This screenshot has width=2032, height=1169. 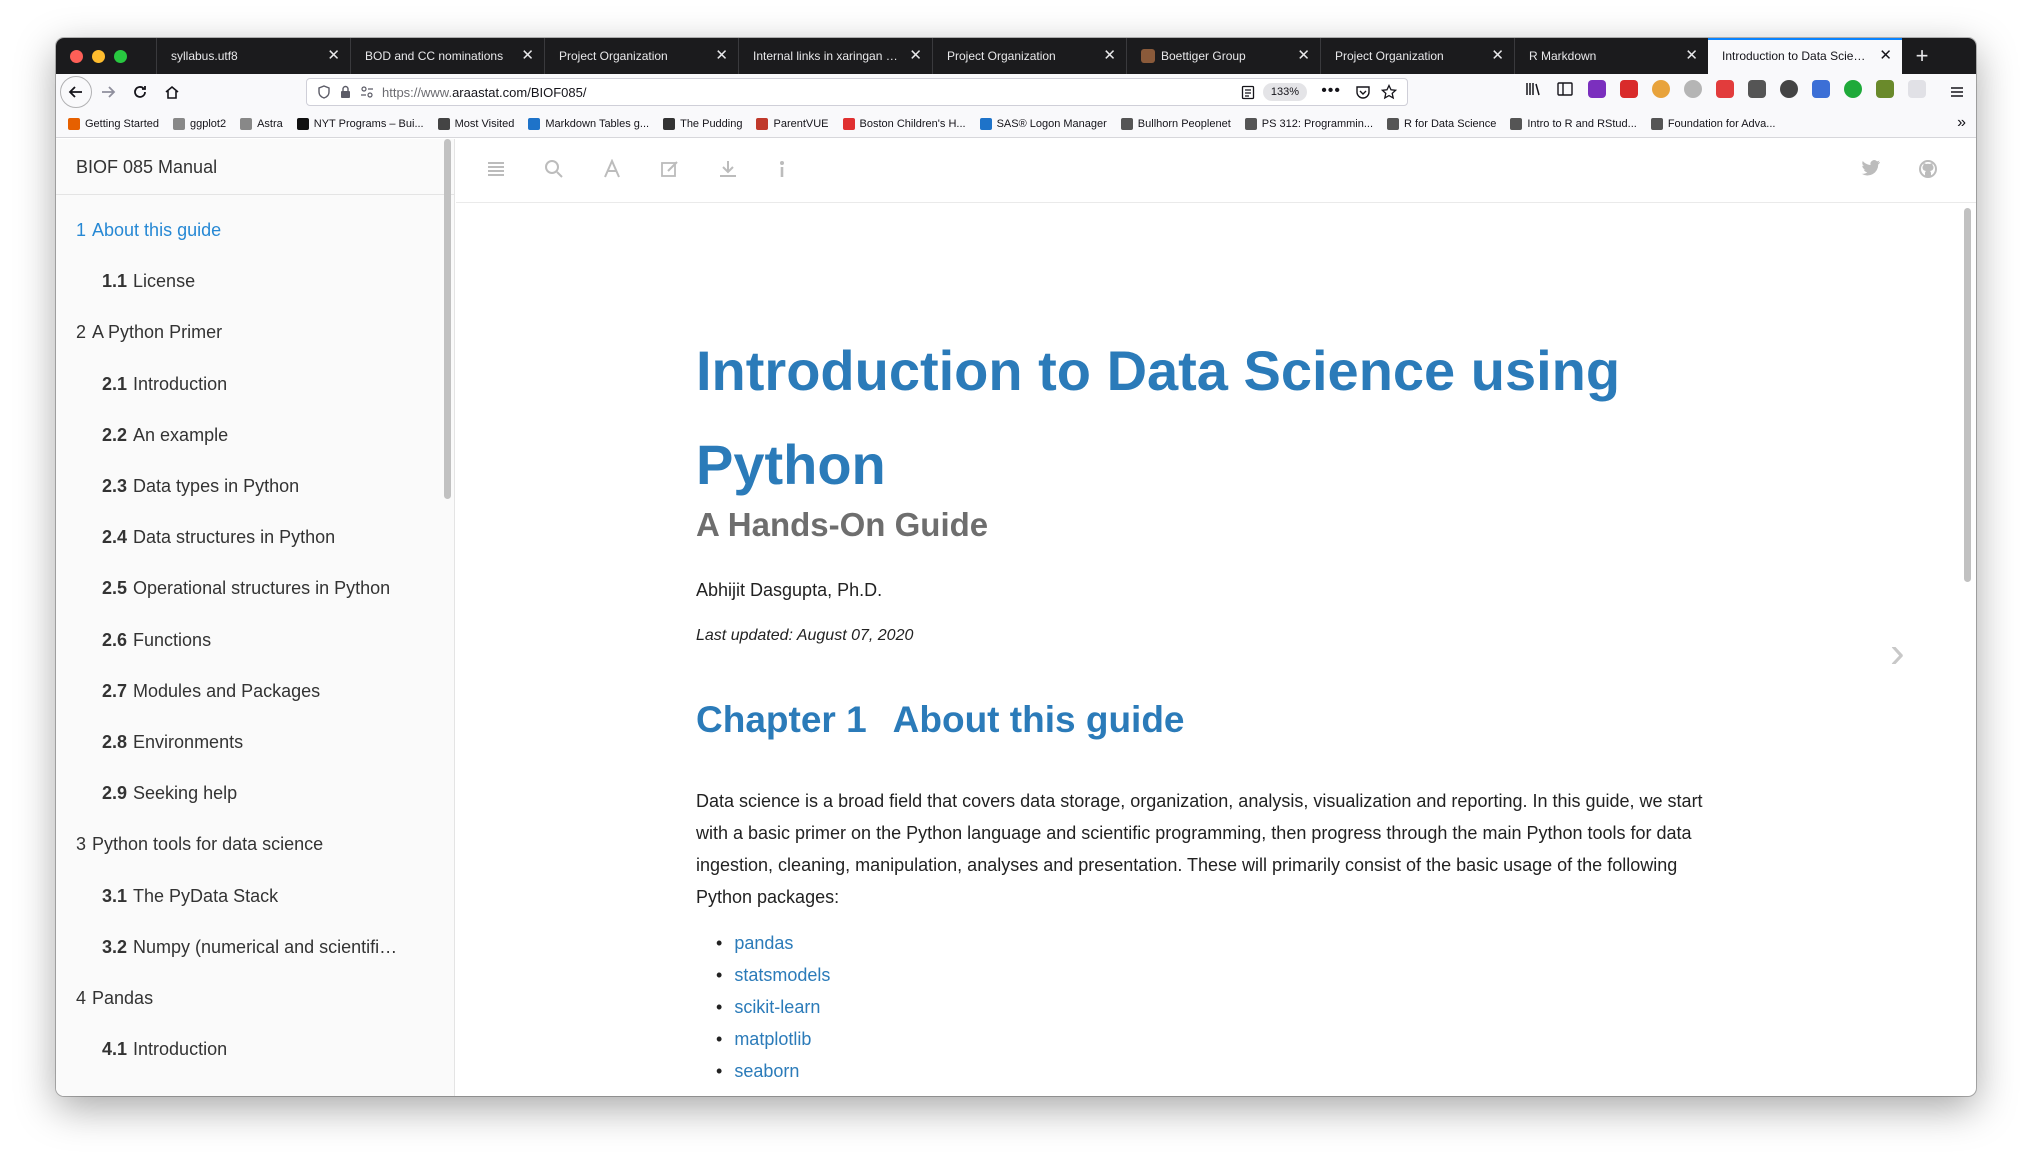 What do you see at coordinates (1223, 56) in the screenshot?
I see `browser-tab: Boettiger Group ✕` at bounding box center [1223, 56].